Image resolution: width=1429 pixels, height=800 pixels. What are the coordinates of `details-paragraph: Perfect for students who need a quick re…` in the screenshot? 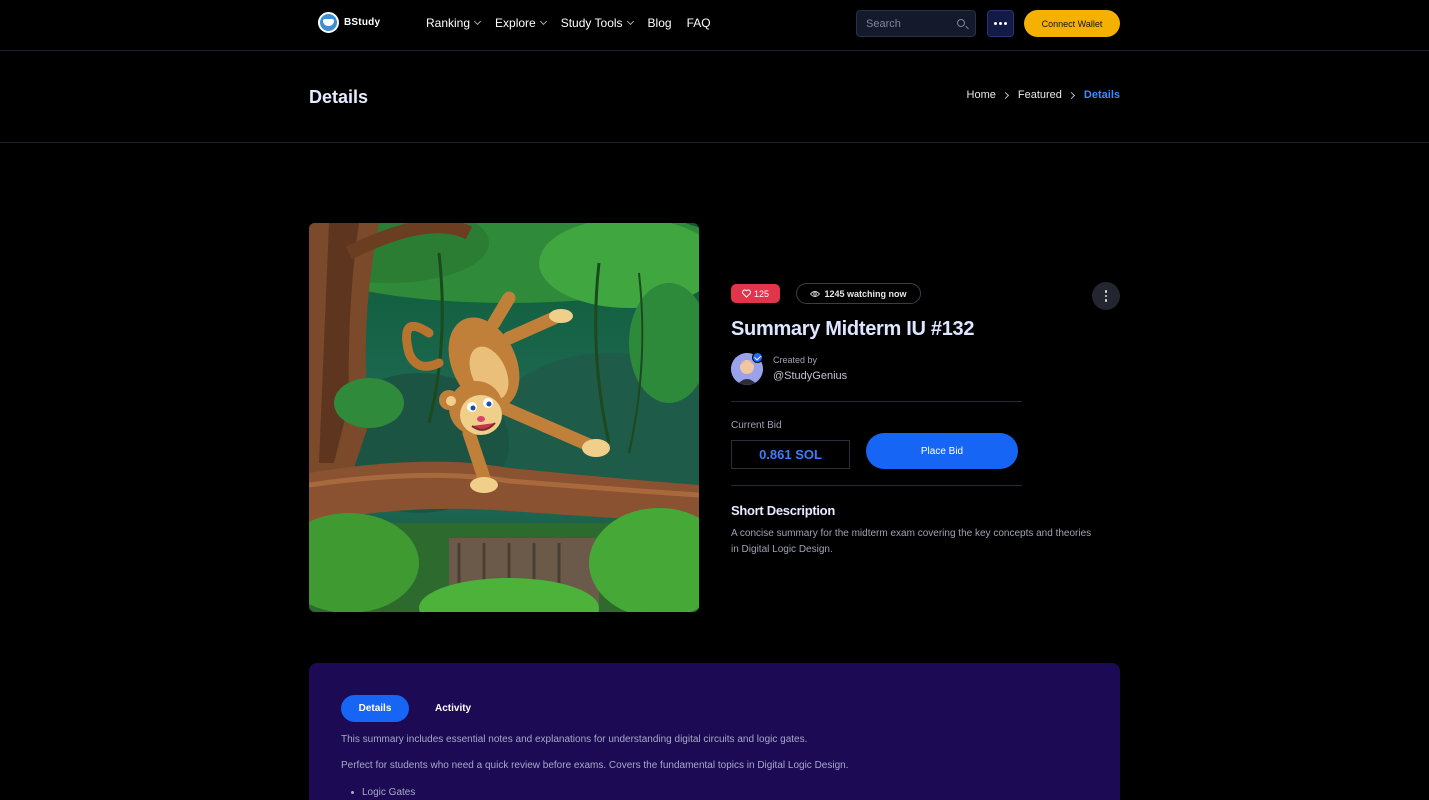 It's located at (595, 765).